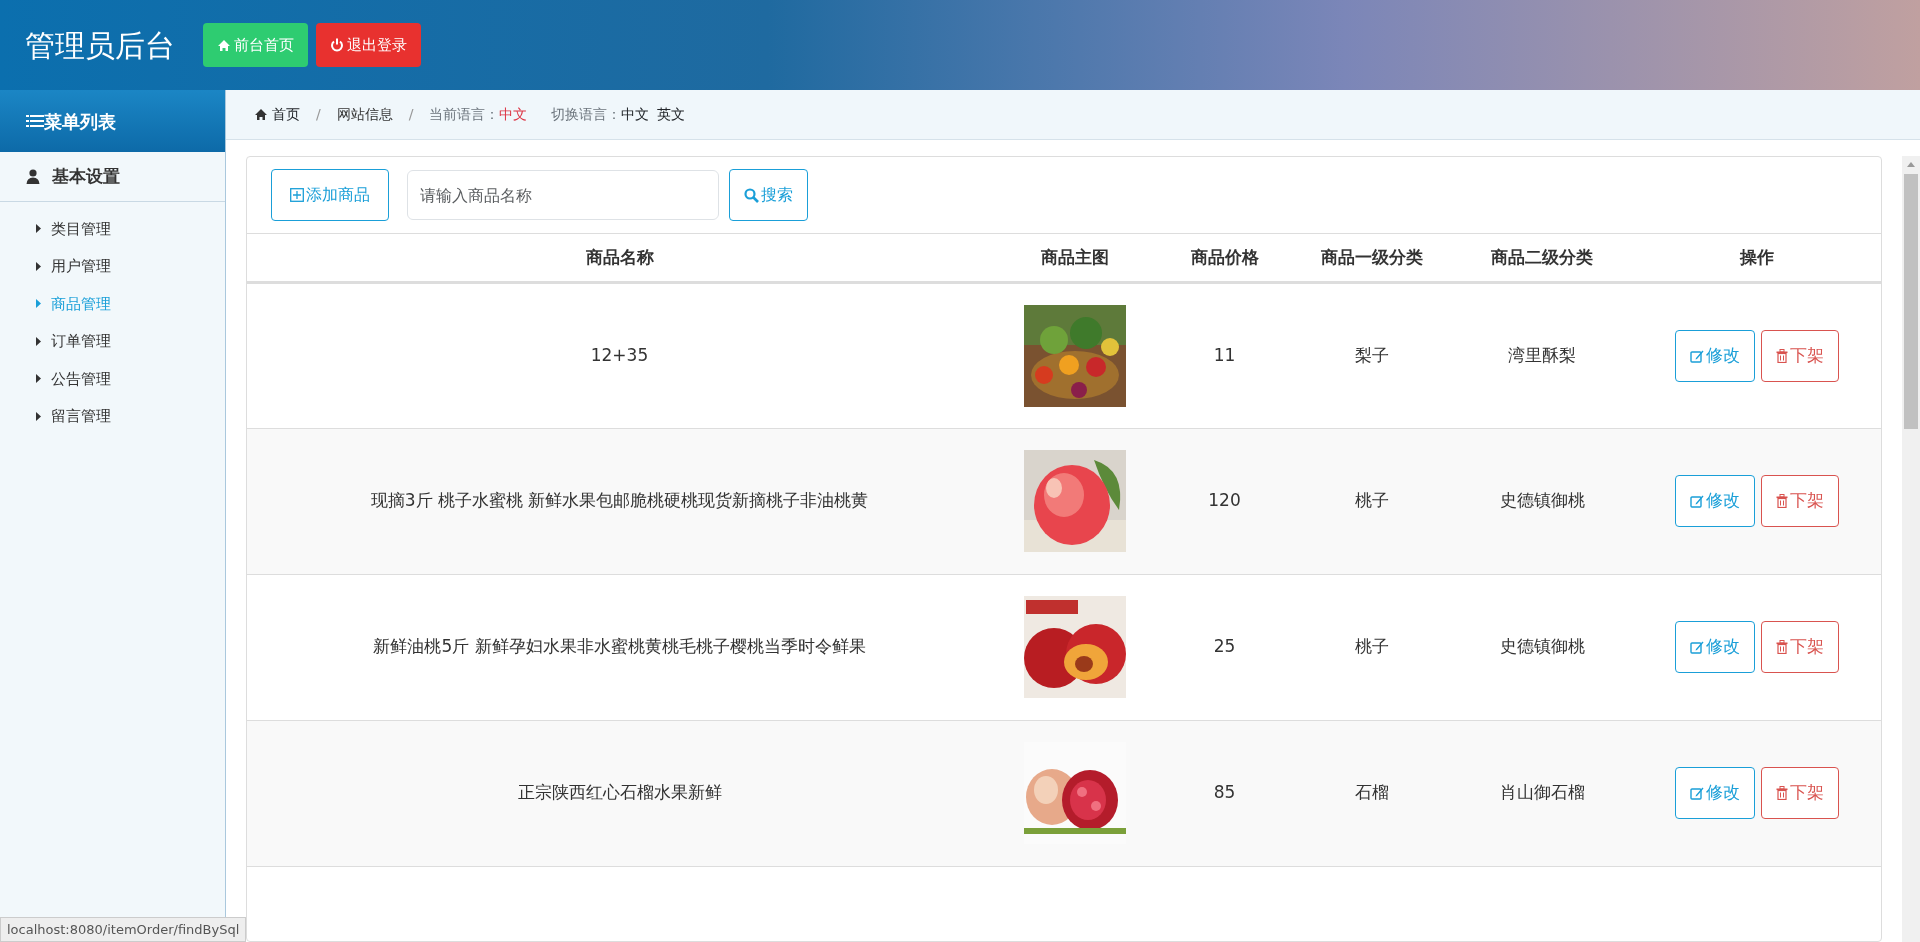  I want to click on add-product-button: 添加商品, so click(330, 195).